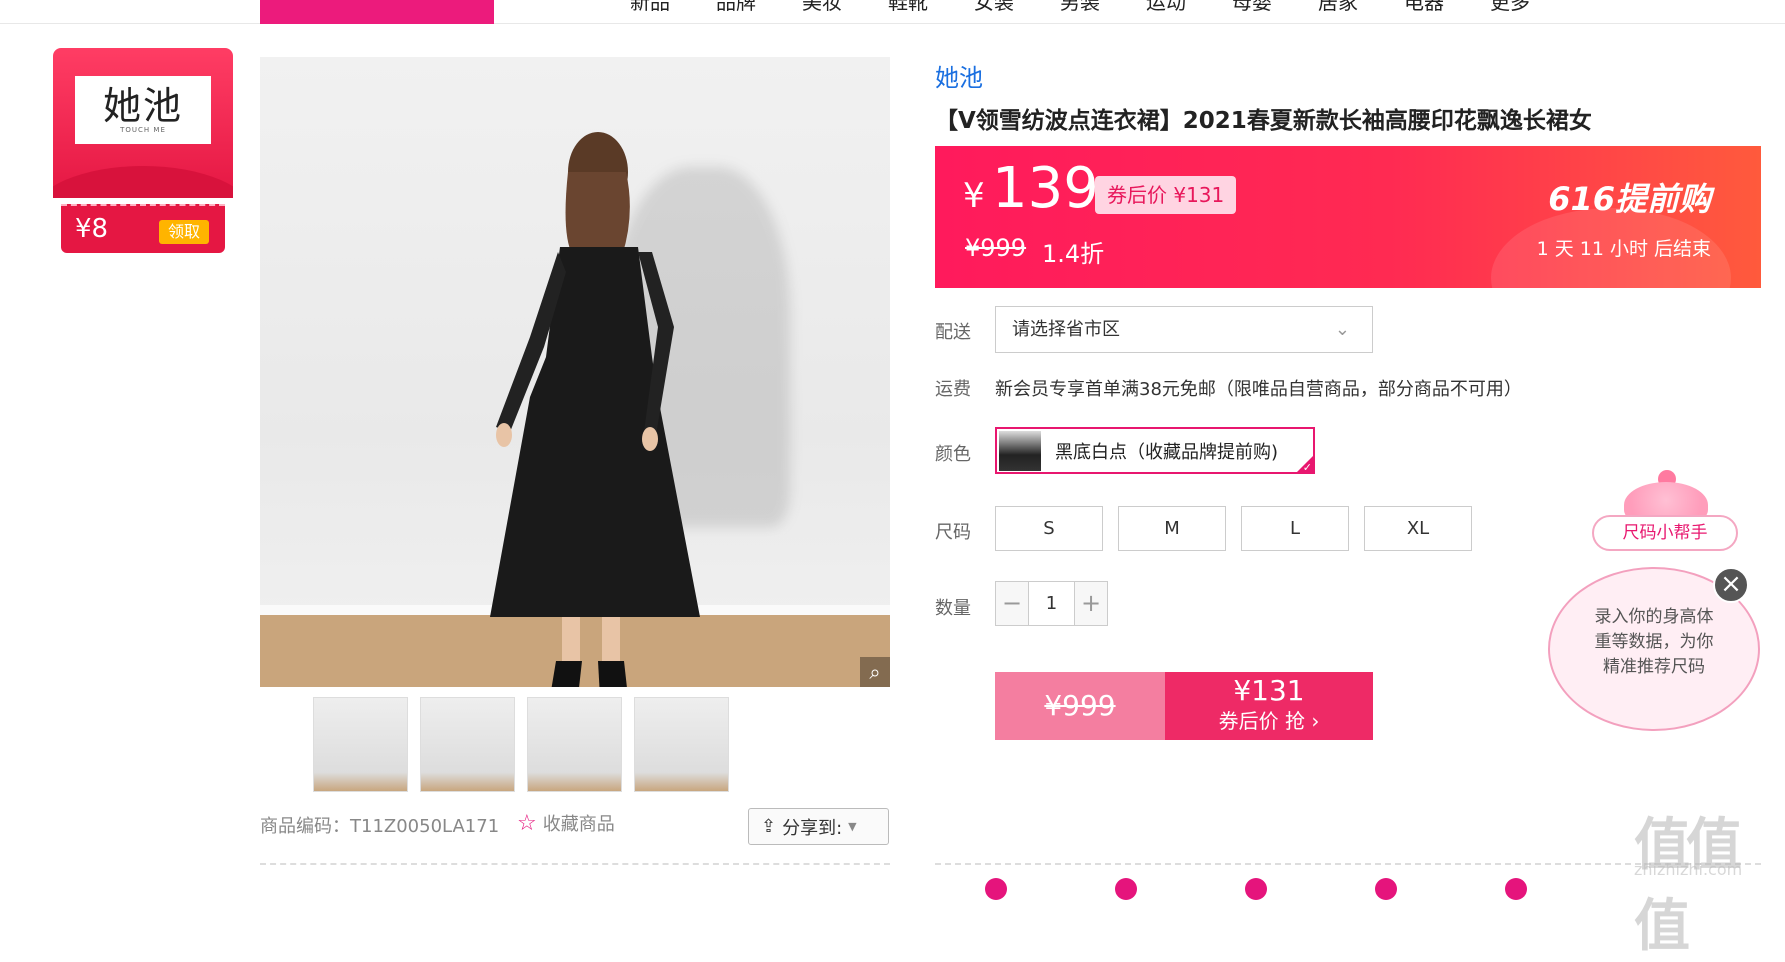  Describe the element at coordinates (953, 389) in the screenshot. I see `shipping-label: 运费` at that location.